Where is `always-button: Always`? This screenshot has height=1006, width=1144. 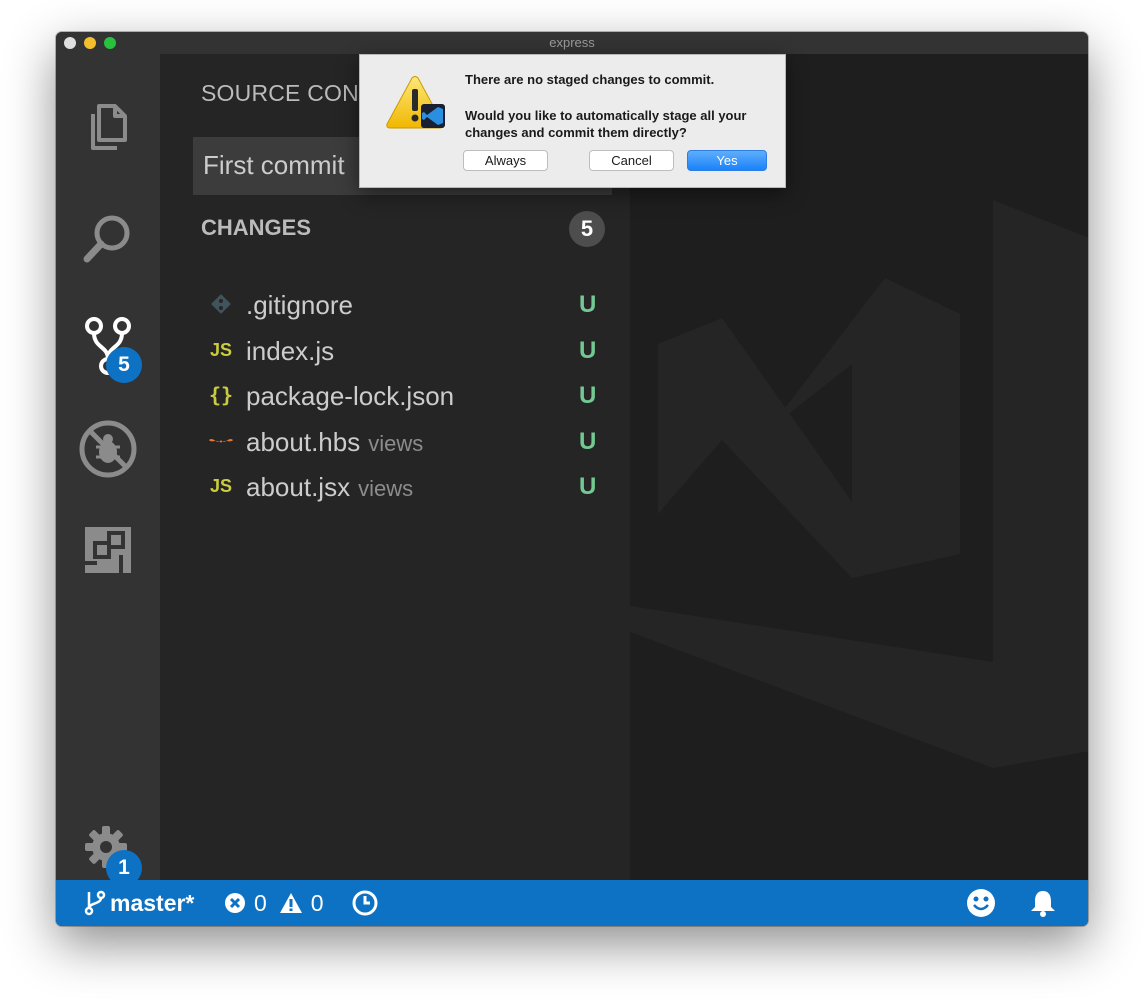
always-button: Always is located at coordinates (505, 160).